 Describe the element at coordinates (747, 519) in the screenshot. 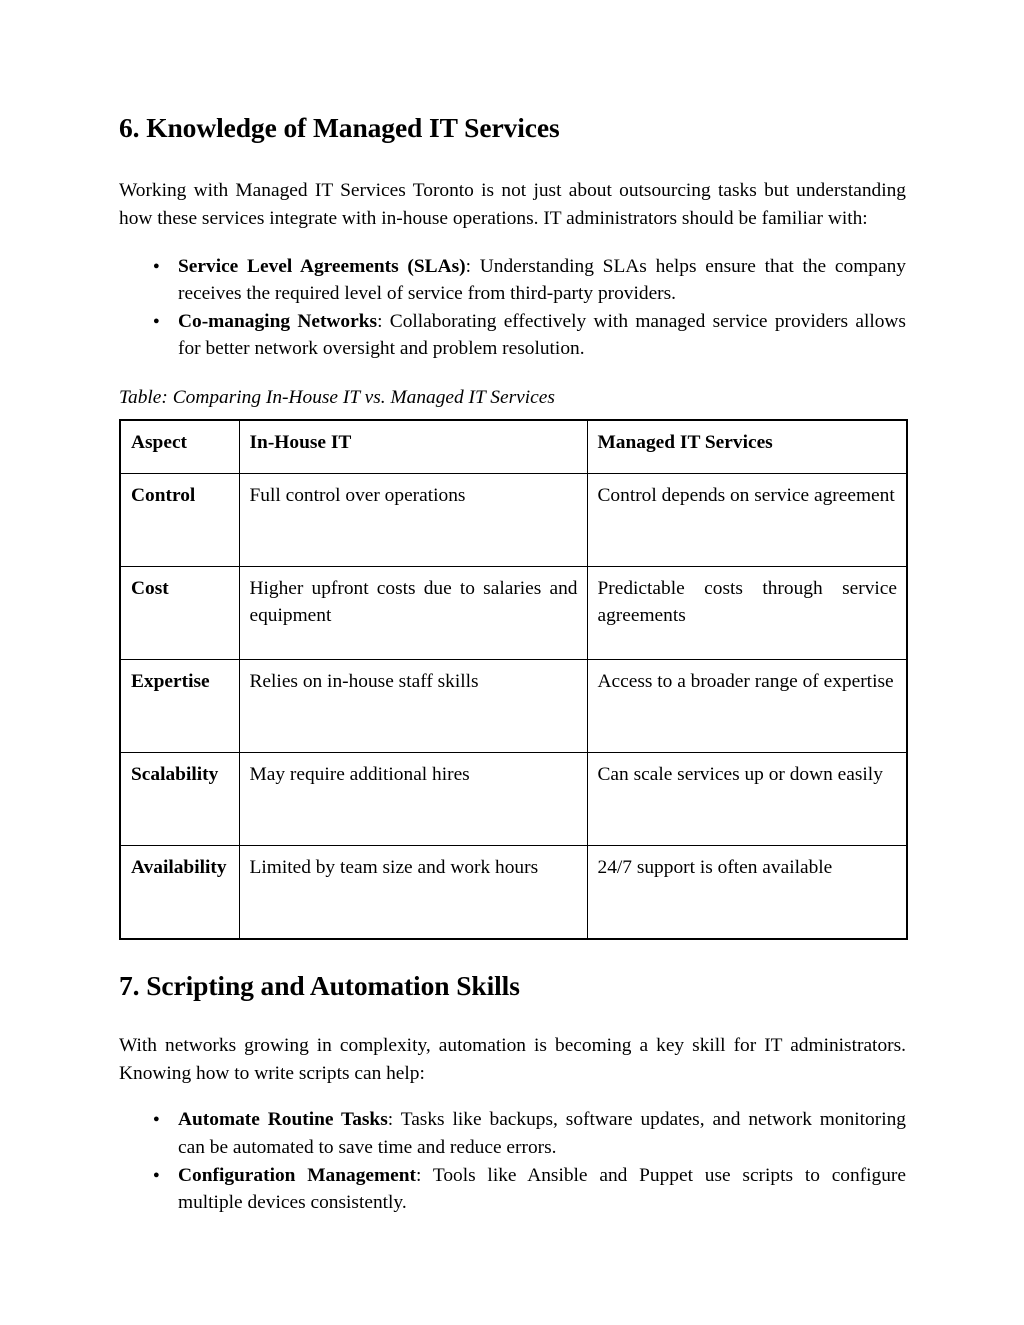

I see `cell-managed: Control depends on service agreement` at that location.